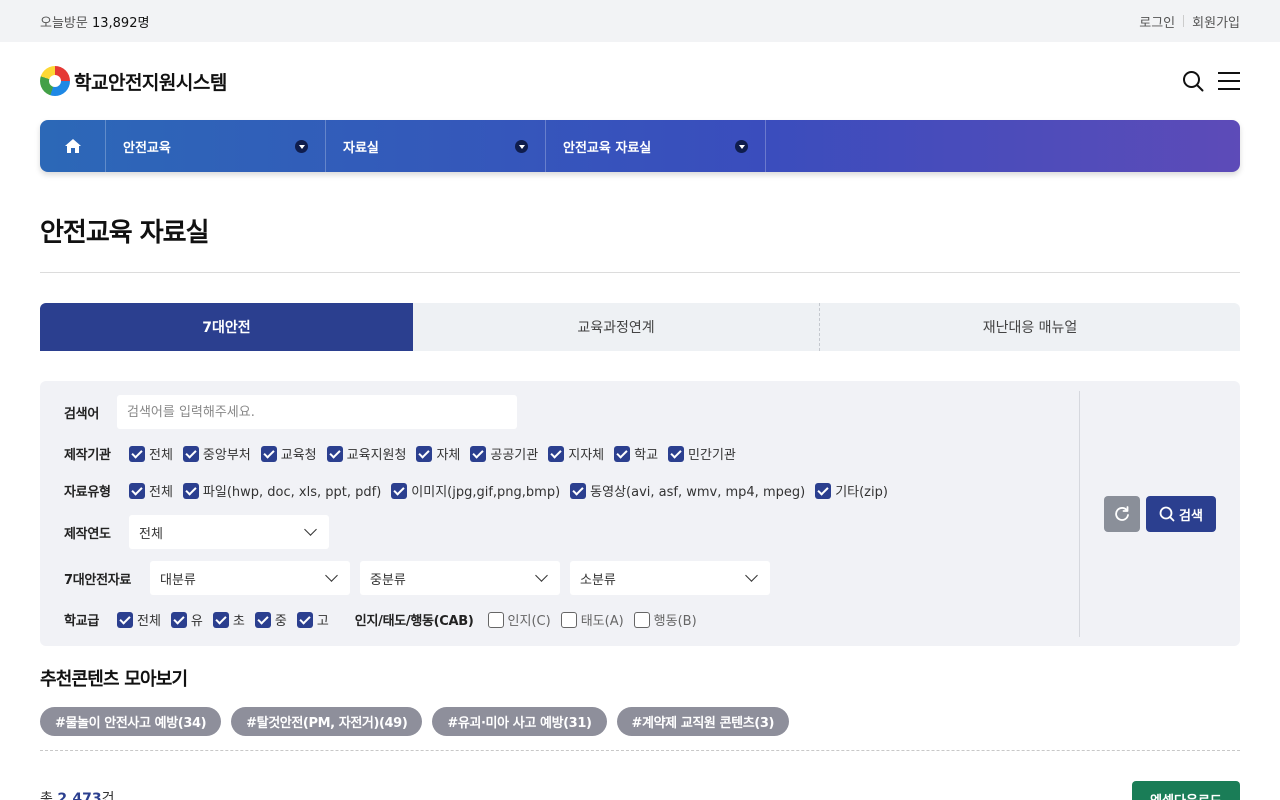 This screenshot has width=1280, height=800. Describe the element at coordinates (98, 580) in the screenshot. I see `category-label: 7대안전자료` at that location.